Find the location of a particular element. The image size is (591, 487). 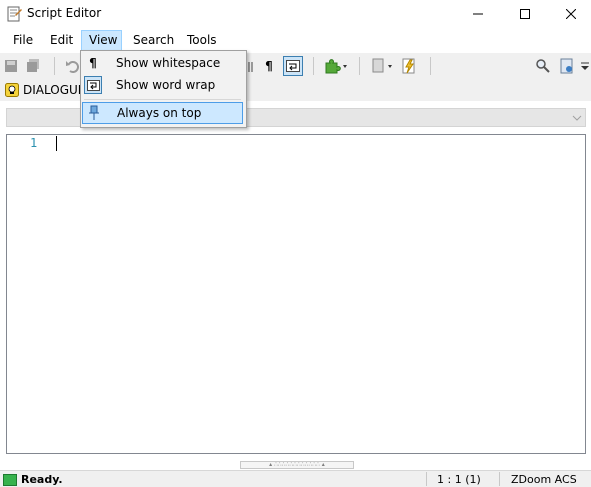

status-text: Ready. is located at coordinates (42, 479).